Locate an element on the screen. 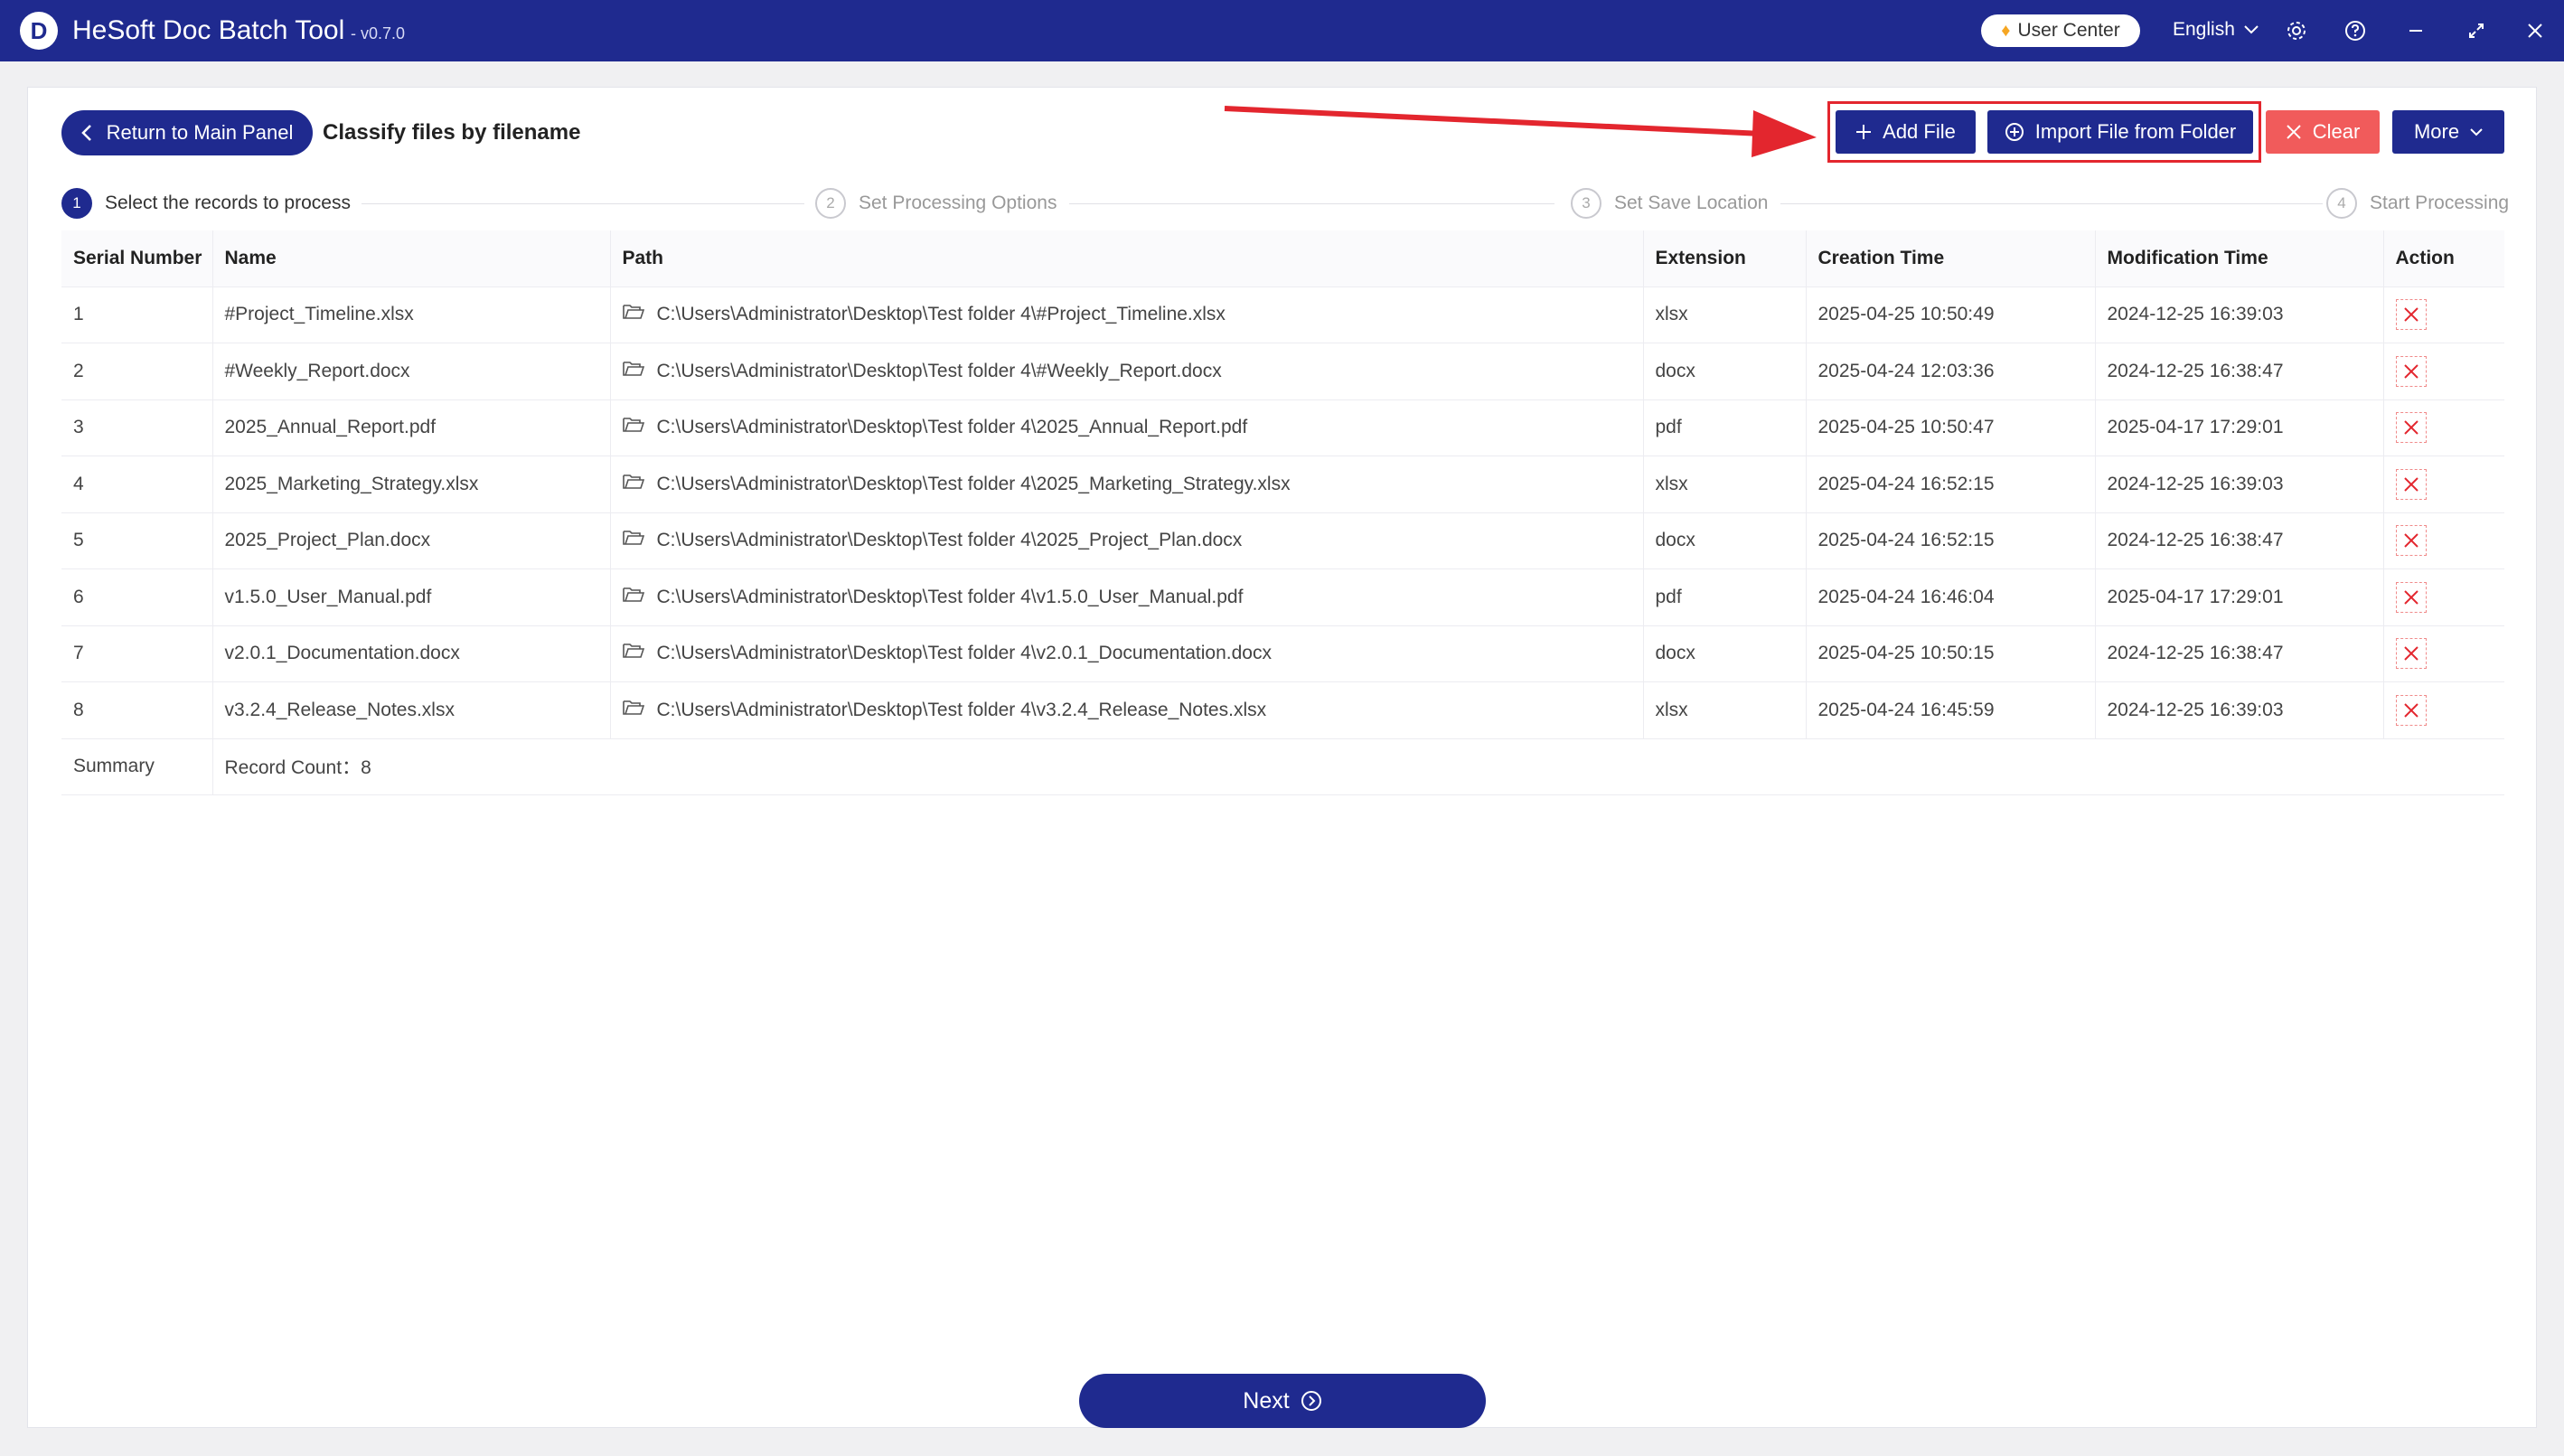 This screenshot has width=2564, height=1456. column-header-extension: Extension is located at coordinates (1725, 258).